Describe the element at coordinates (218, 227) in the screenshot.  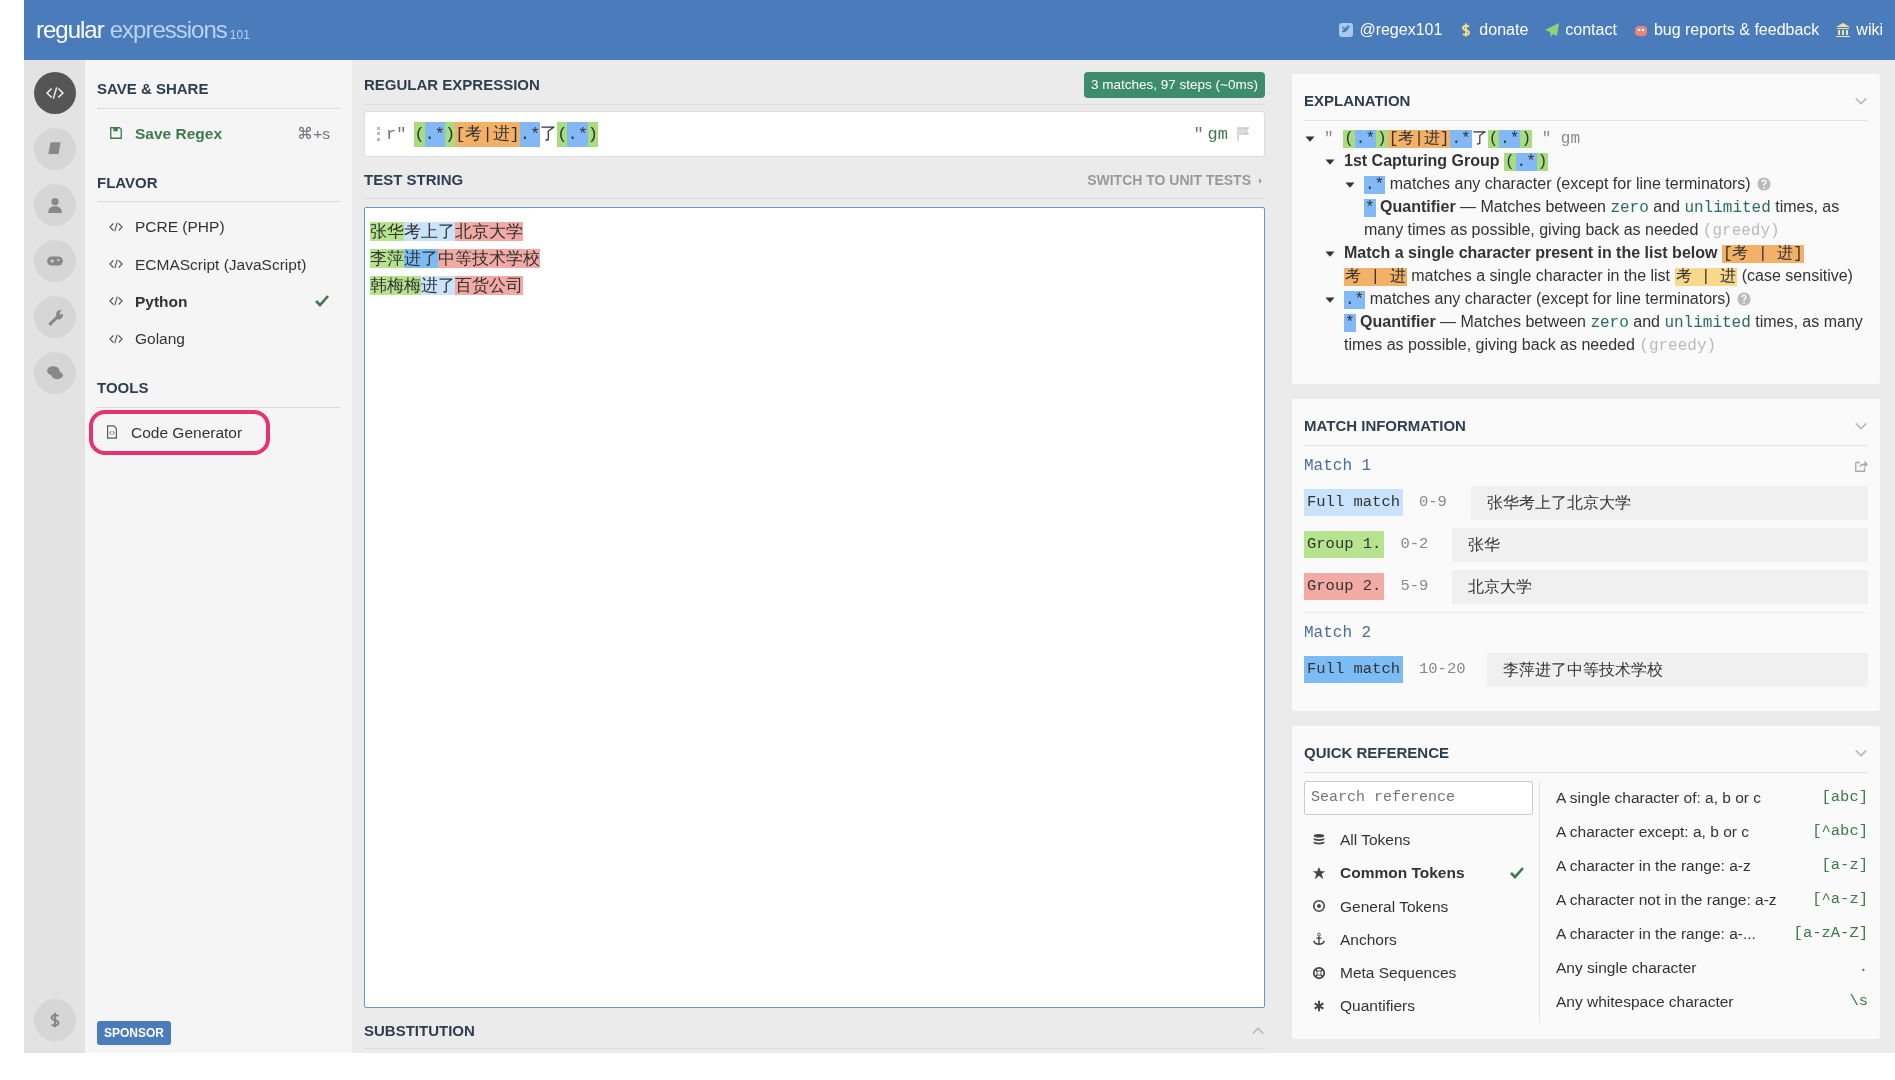
I see `sidebar-item: PCRE (PHP)` at that location.